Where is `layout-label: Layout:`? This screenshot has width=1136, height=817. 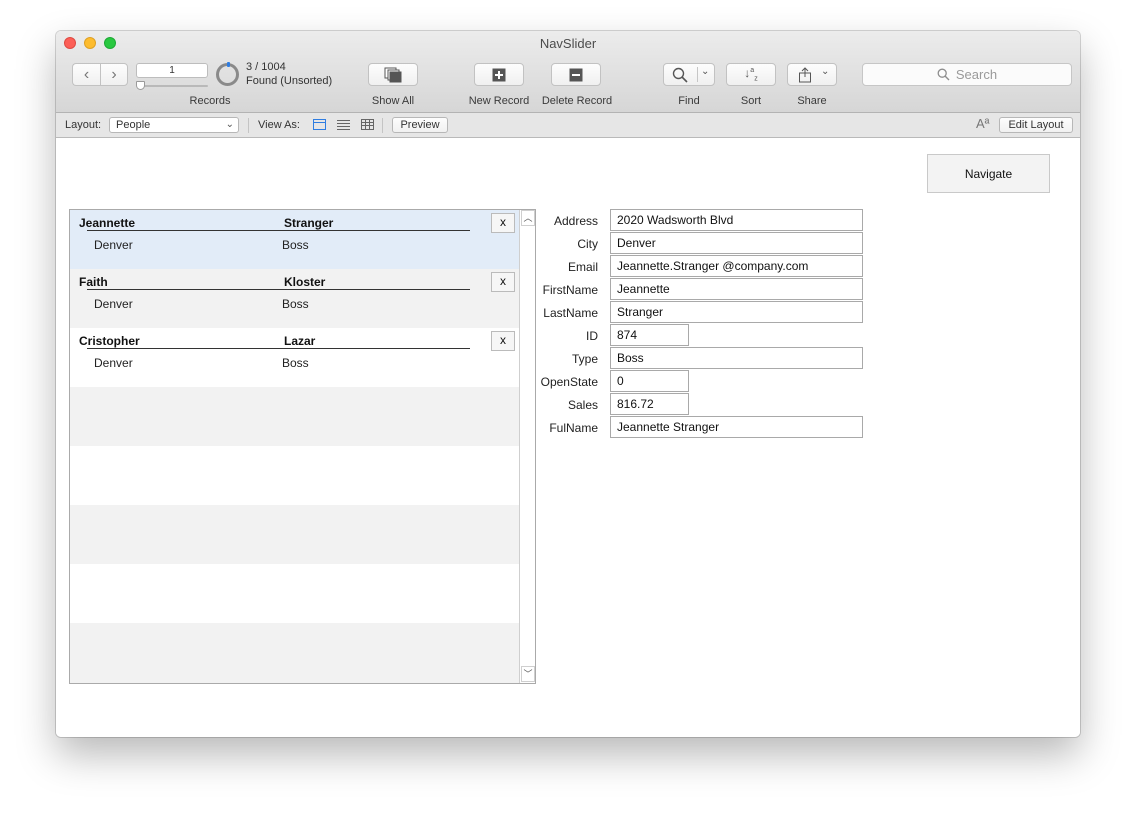
layout-label: Layout: is located at coordinates (83, 125).